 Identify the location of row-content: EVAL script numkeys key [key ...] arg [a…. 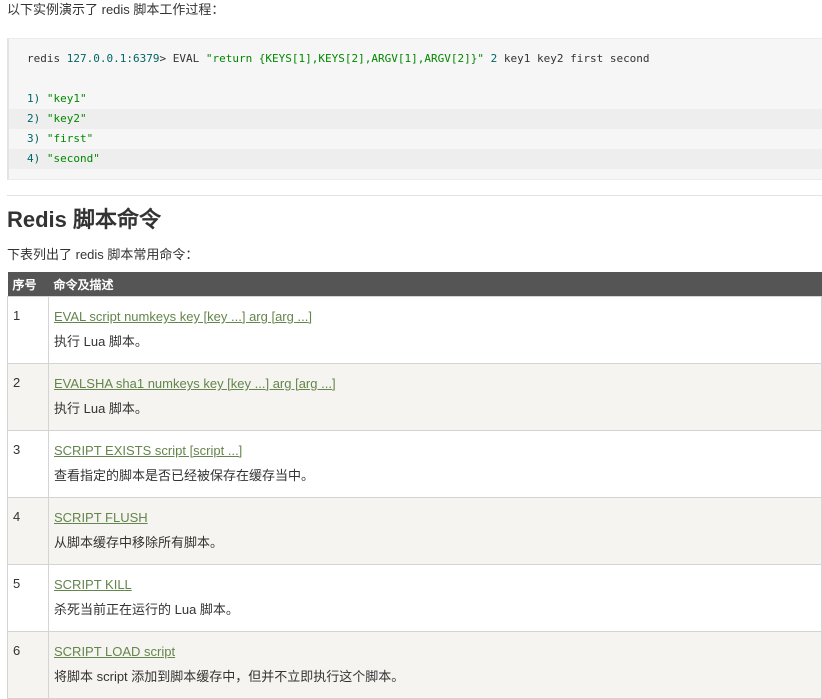
(435, 330).